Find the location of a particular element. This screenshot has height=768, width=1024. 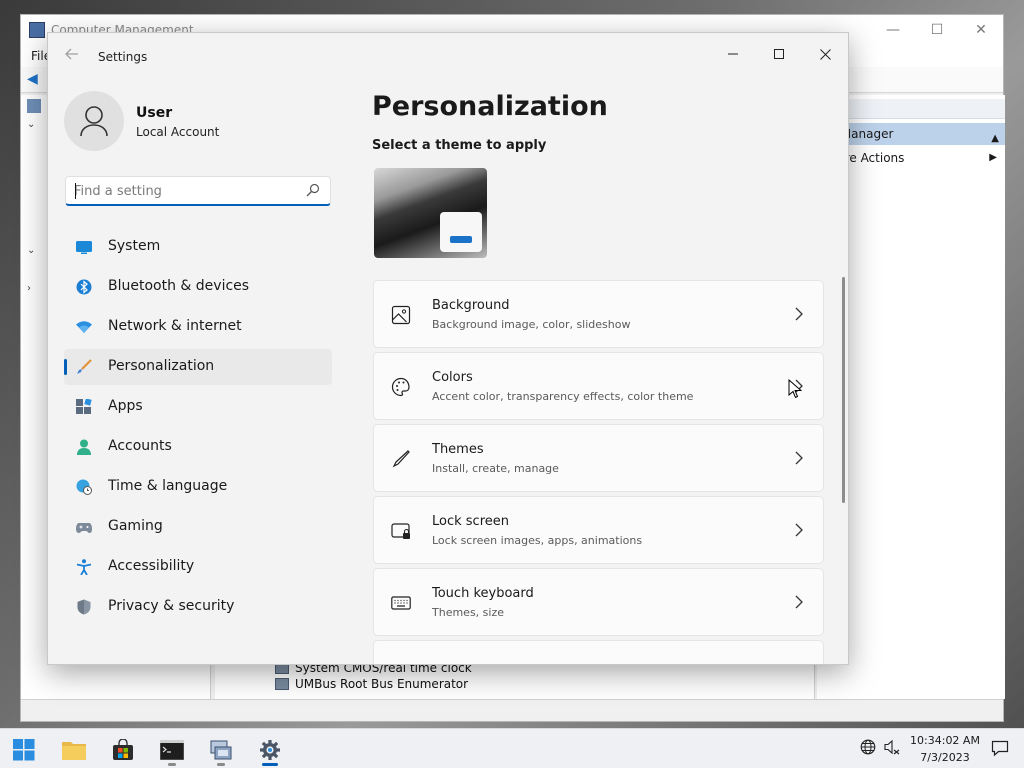

wifi-icon is located at coordinates (84, 327).